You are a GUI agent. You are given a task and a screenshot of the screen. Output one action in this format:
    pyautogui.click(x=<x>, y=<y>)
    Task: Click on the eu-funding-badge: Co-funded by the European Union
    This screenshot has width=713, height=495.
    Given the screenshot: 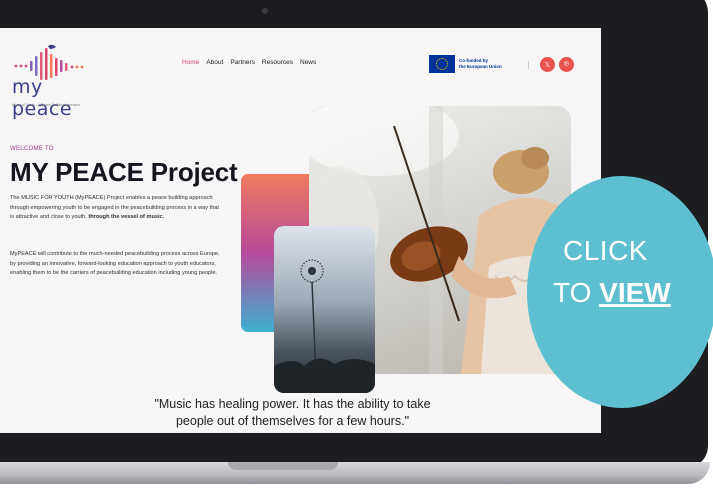 What is the action you would take?
    pyautogui.click(x=473, y=64)
    